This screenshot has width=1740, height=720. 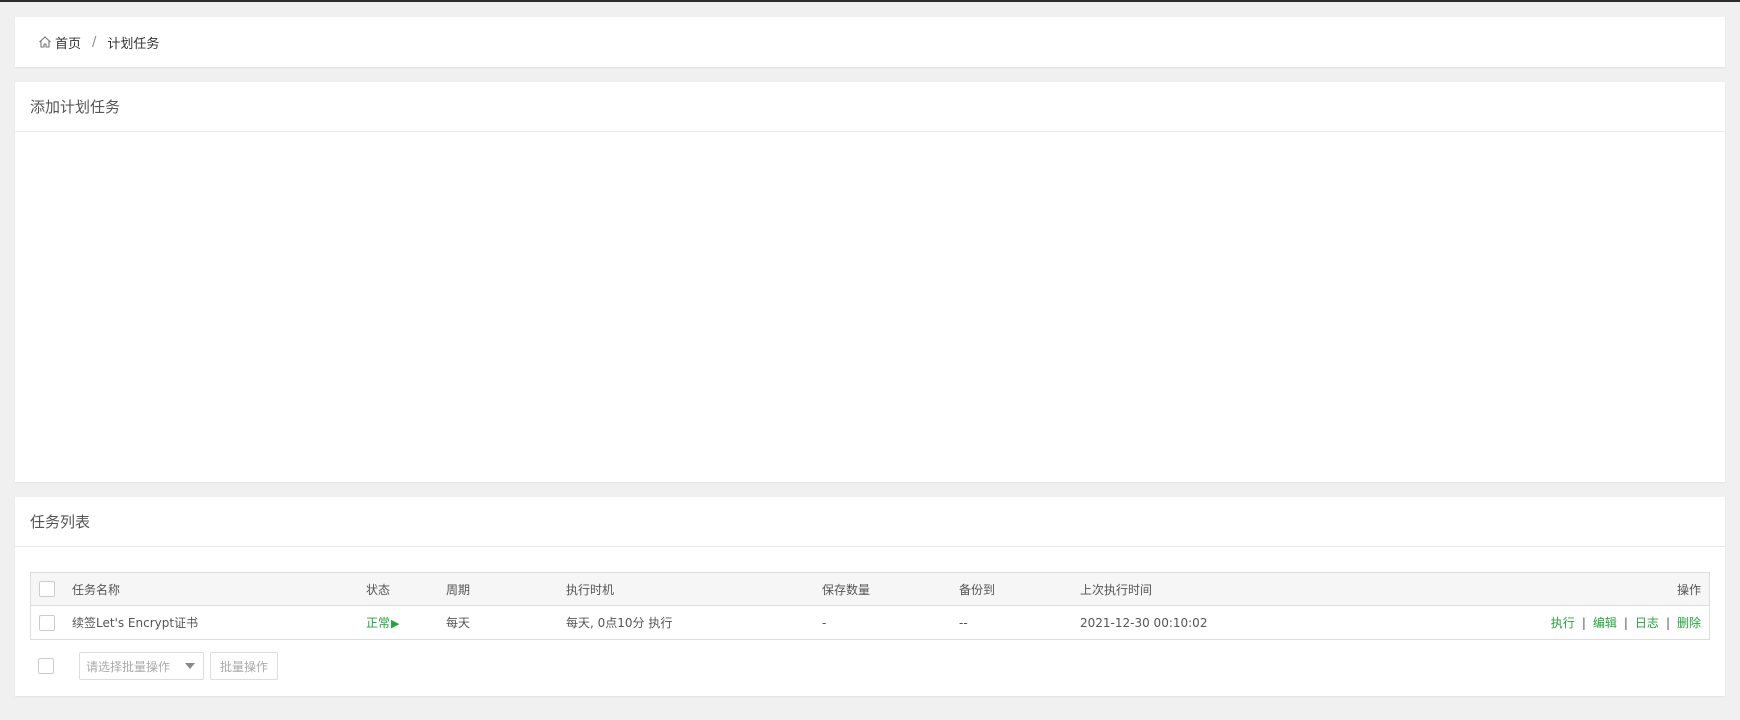 I want to click on status-label: 正常, so click(x=378, y=623).